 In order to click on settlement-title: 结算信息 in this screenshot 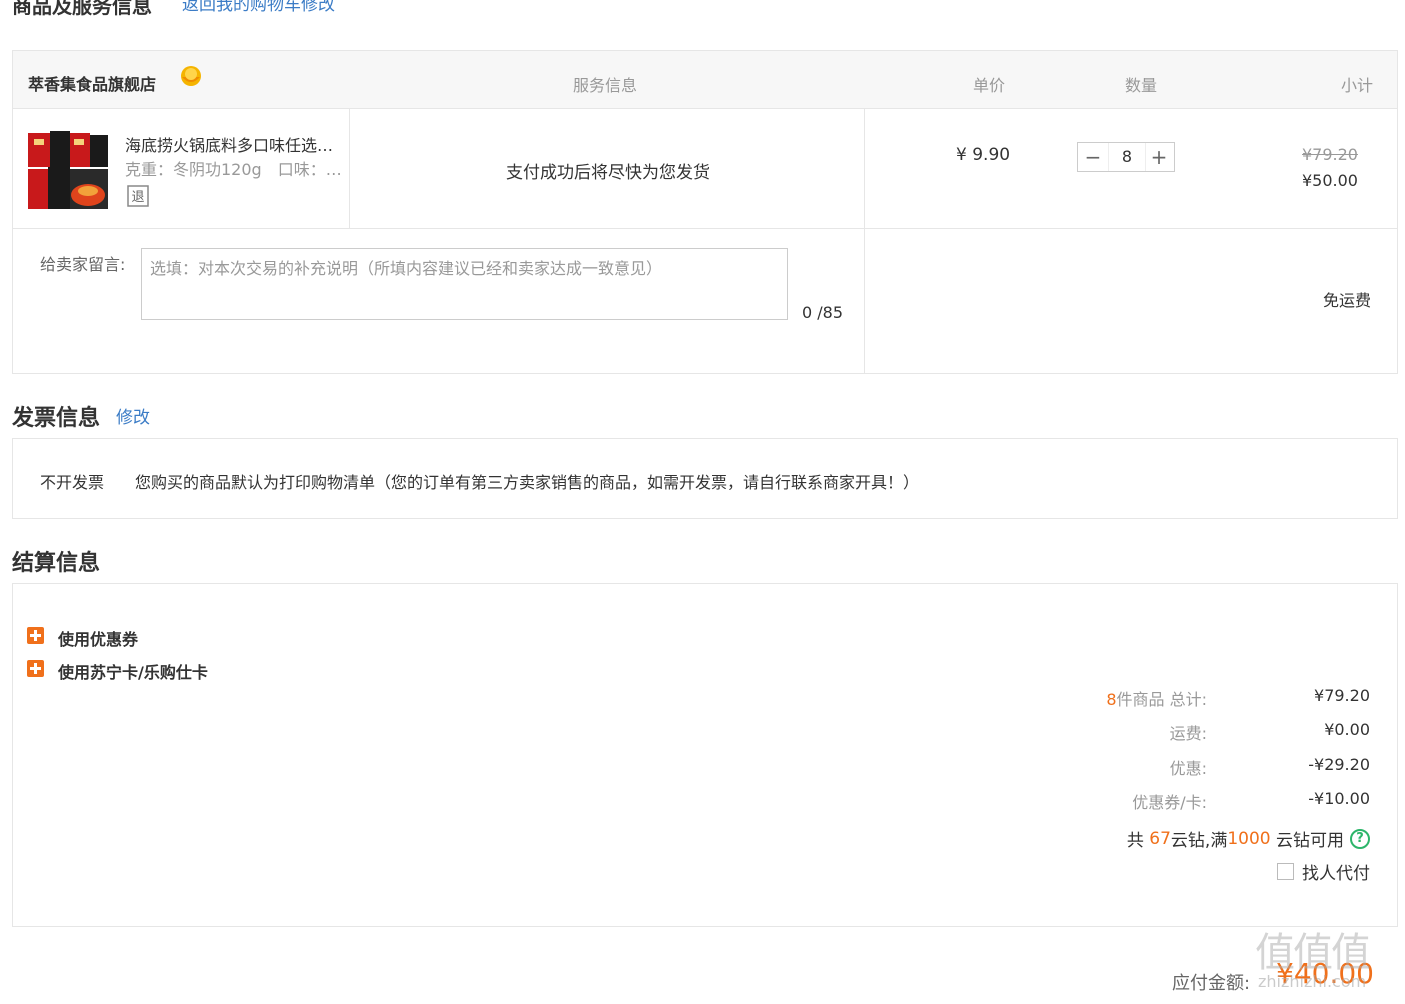, I will do `click(56, 563)`.